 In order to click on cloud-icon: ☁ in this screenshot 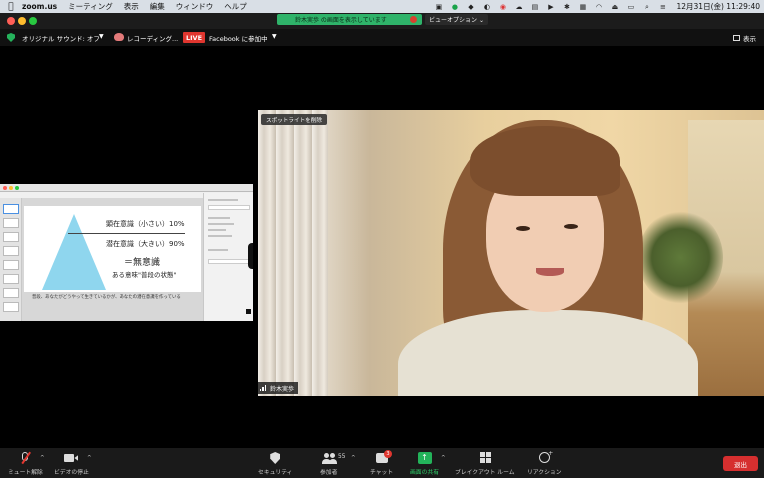, I will do `click(518, 7)`.